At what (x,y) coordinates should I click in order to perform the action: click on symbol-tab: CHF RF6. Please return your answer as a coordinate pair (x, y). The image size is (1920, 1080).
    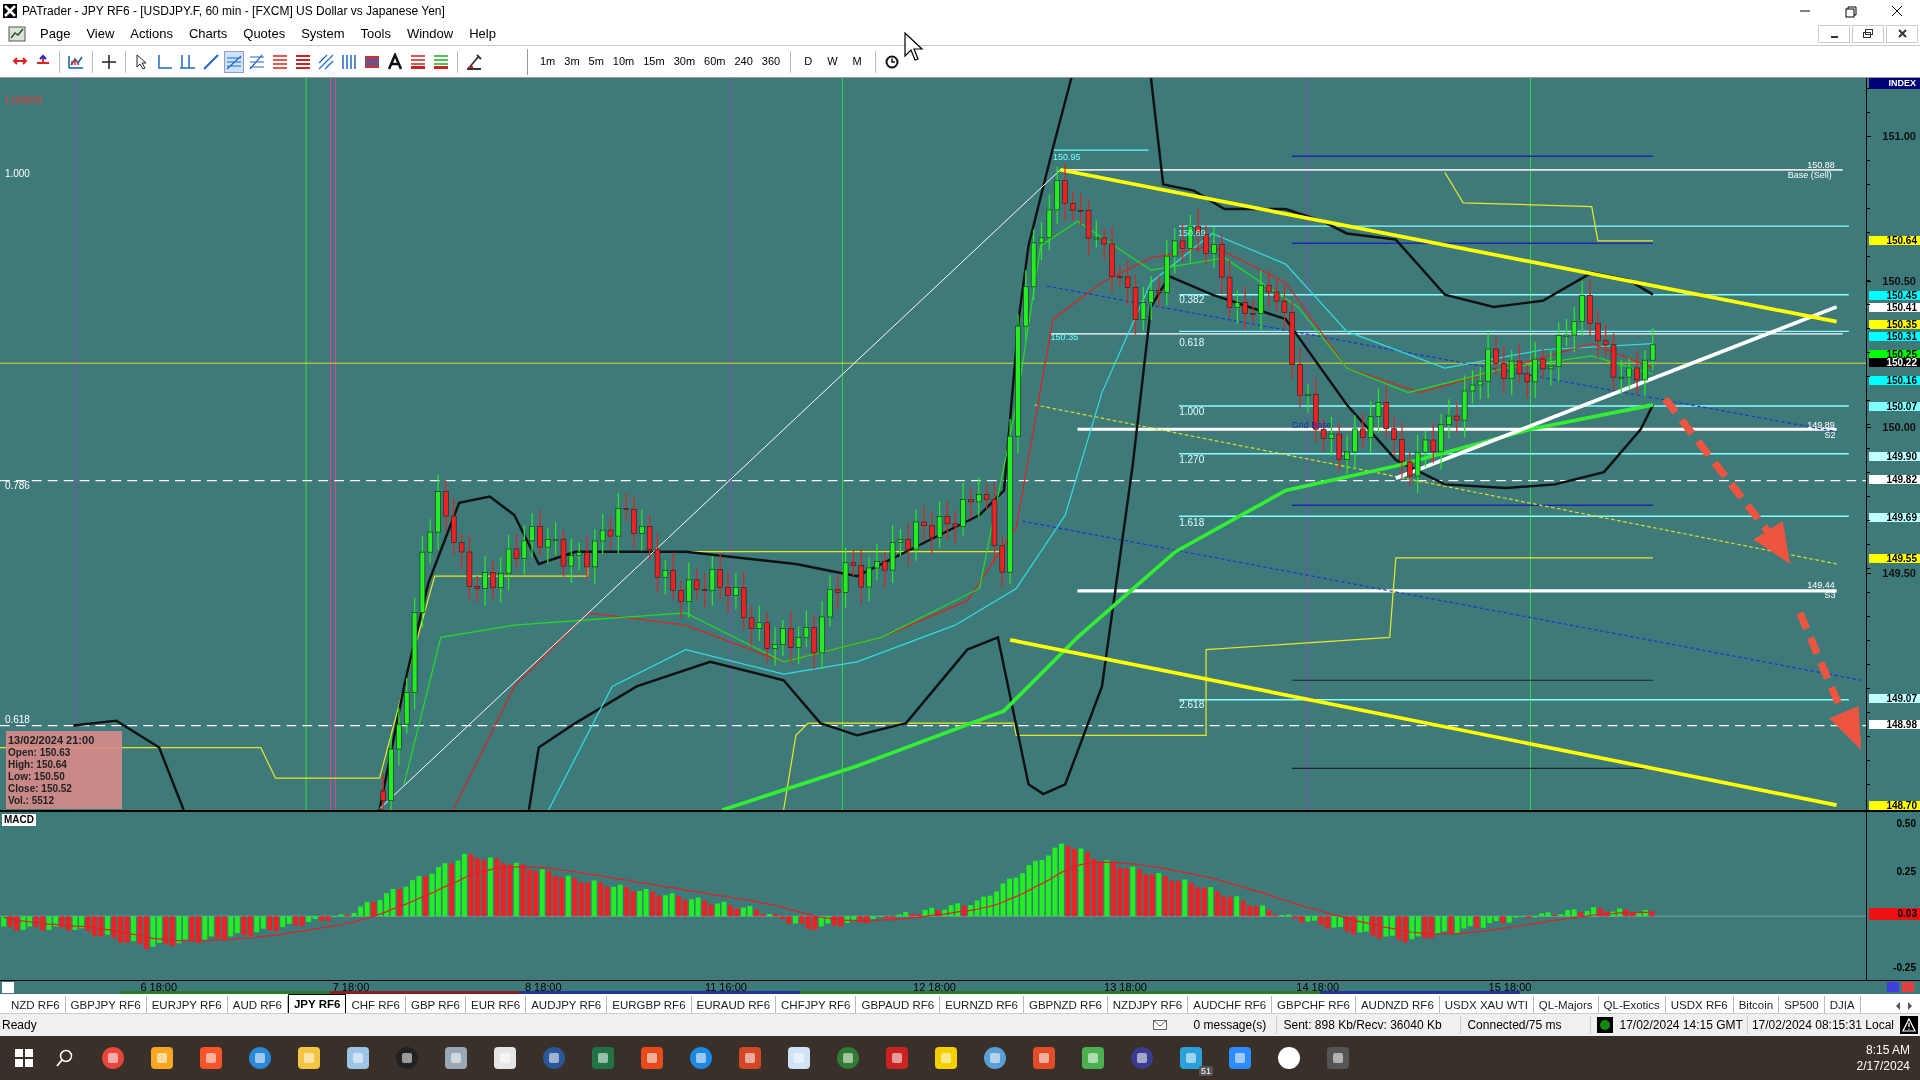
    Looking at the image, I should click on (376, 1004).